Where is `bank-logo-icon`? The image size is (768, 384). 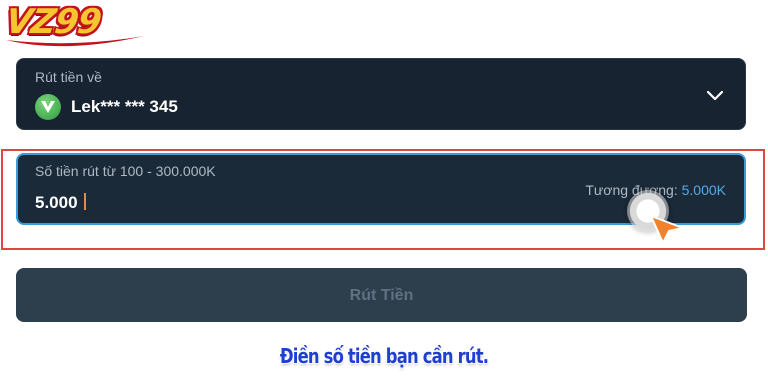 bank-logo-icon is located at coordinates (48, 107).